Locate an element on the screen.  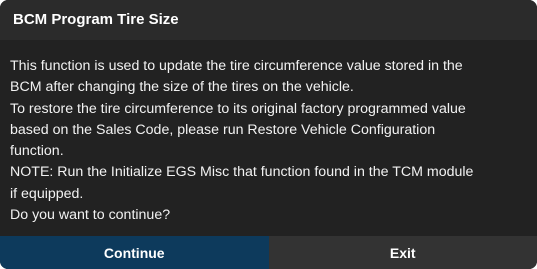
message-line: if equipped. is located at coordinates (47, 193).